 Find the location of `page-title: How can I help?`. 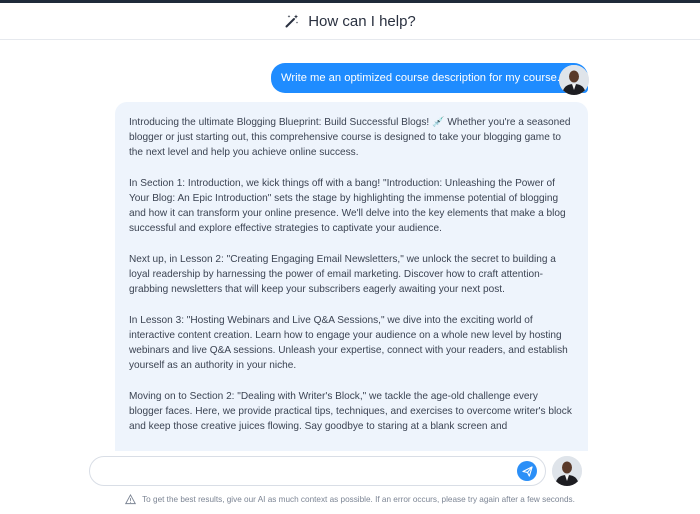

page-title: How can I help? is located at coordinates (362, 21).